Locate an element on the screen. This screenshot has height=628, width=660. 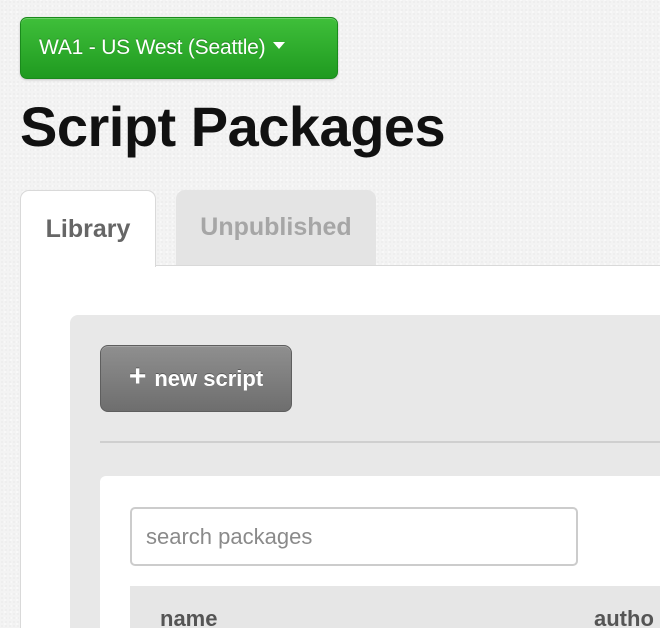
tab-unpublished-label: Unpublished is located at coordinates (276, 227).